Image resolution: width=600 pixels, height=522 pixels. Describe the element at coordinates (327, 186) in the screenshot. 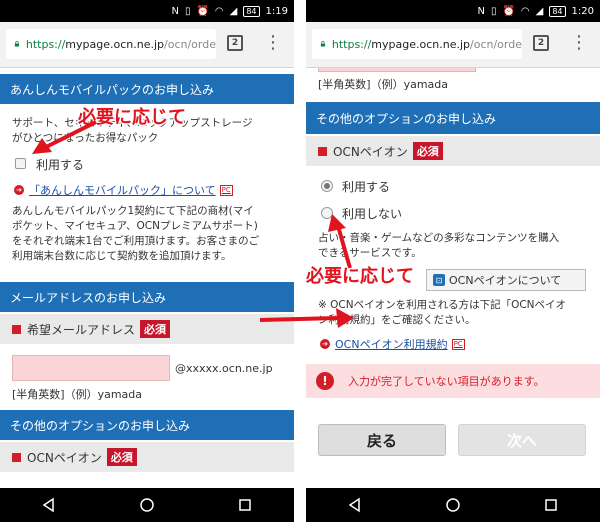

I see `radio-use` at that location.